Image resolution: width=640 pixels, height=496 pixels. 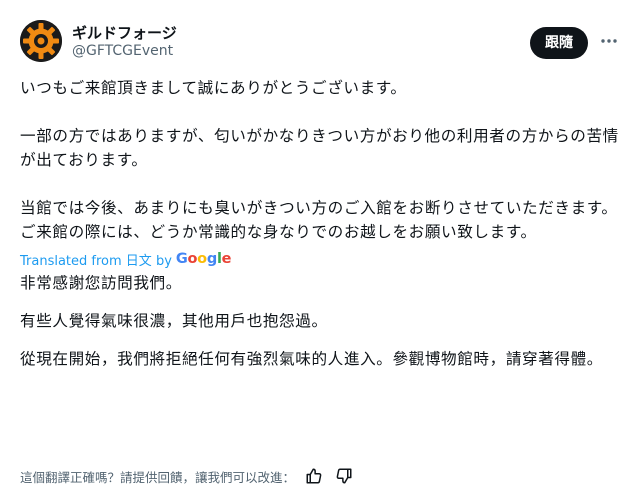 I want to click on translation-feedback: 這個翻譯正確嗎？請提供回饋，讓我們可以改進：, so click(x=187, y=476).